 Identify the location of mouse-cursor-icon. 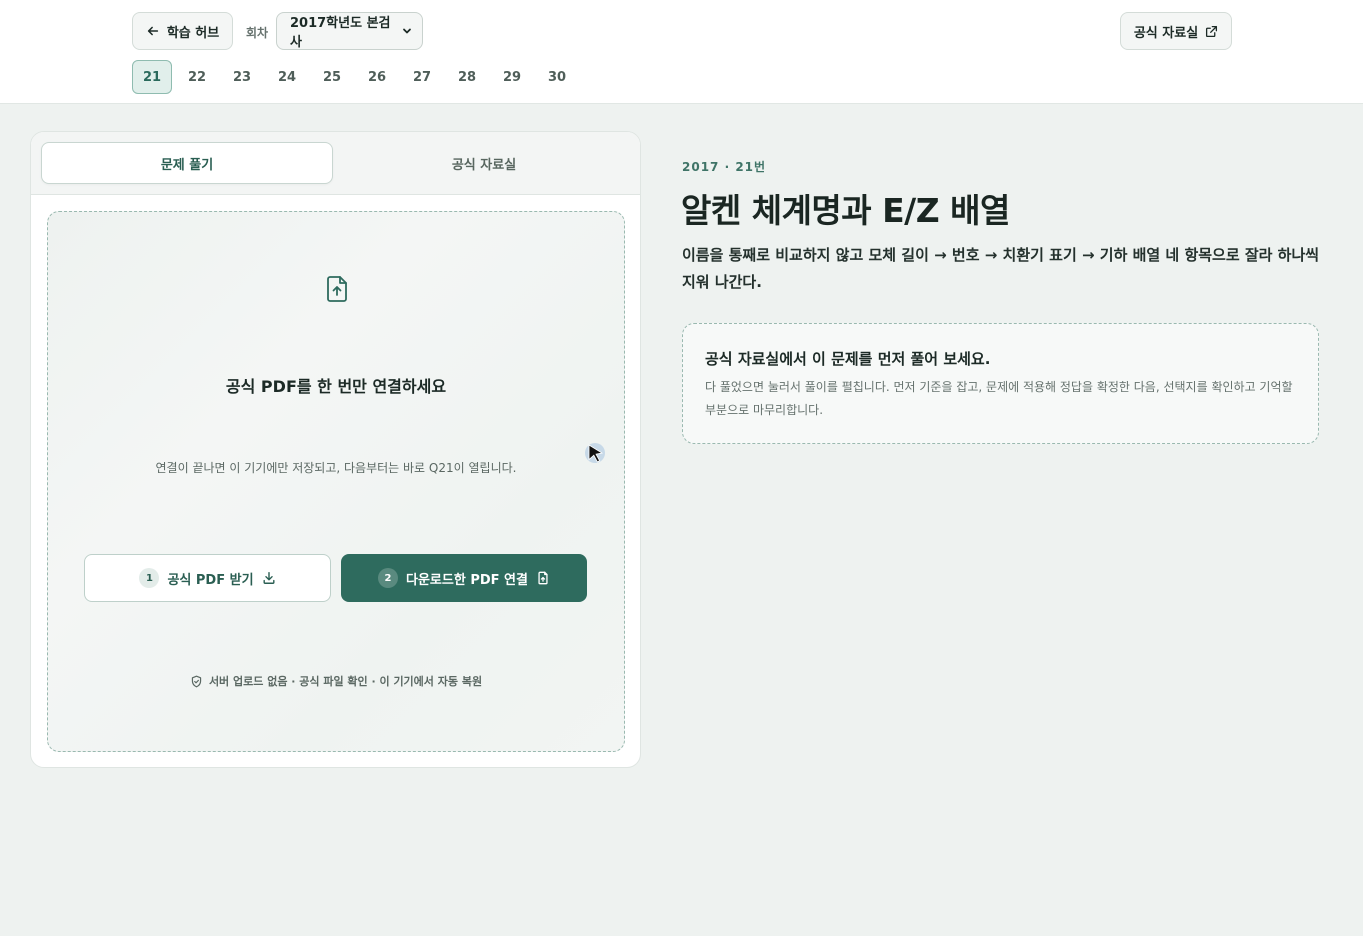
(595, 453).